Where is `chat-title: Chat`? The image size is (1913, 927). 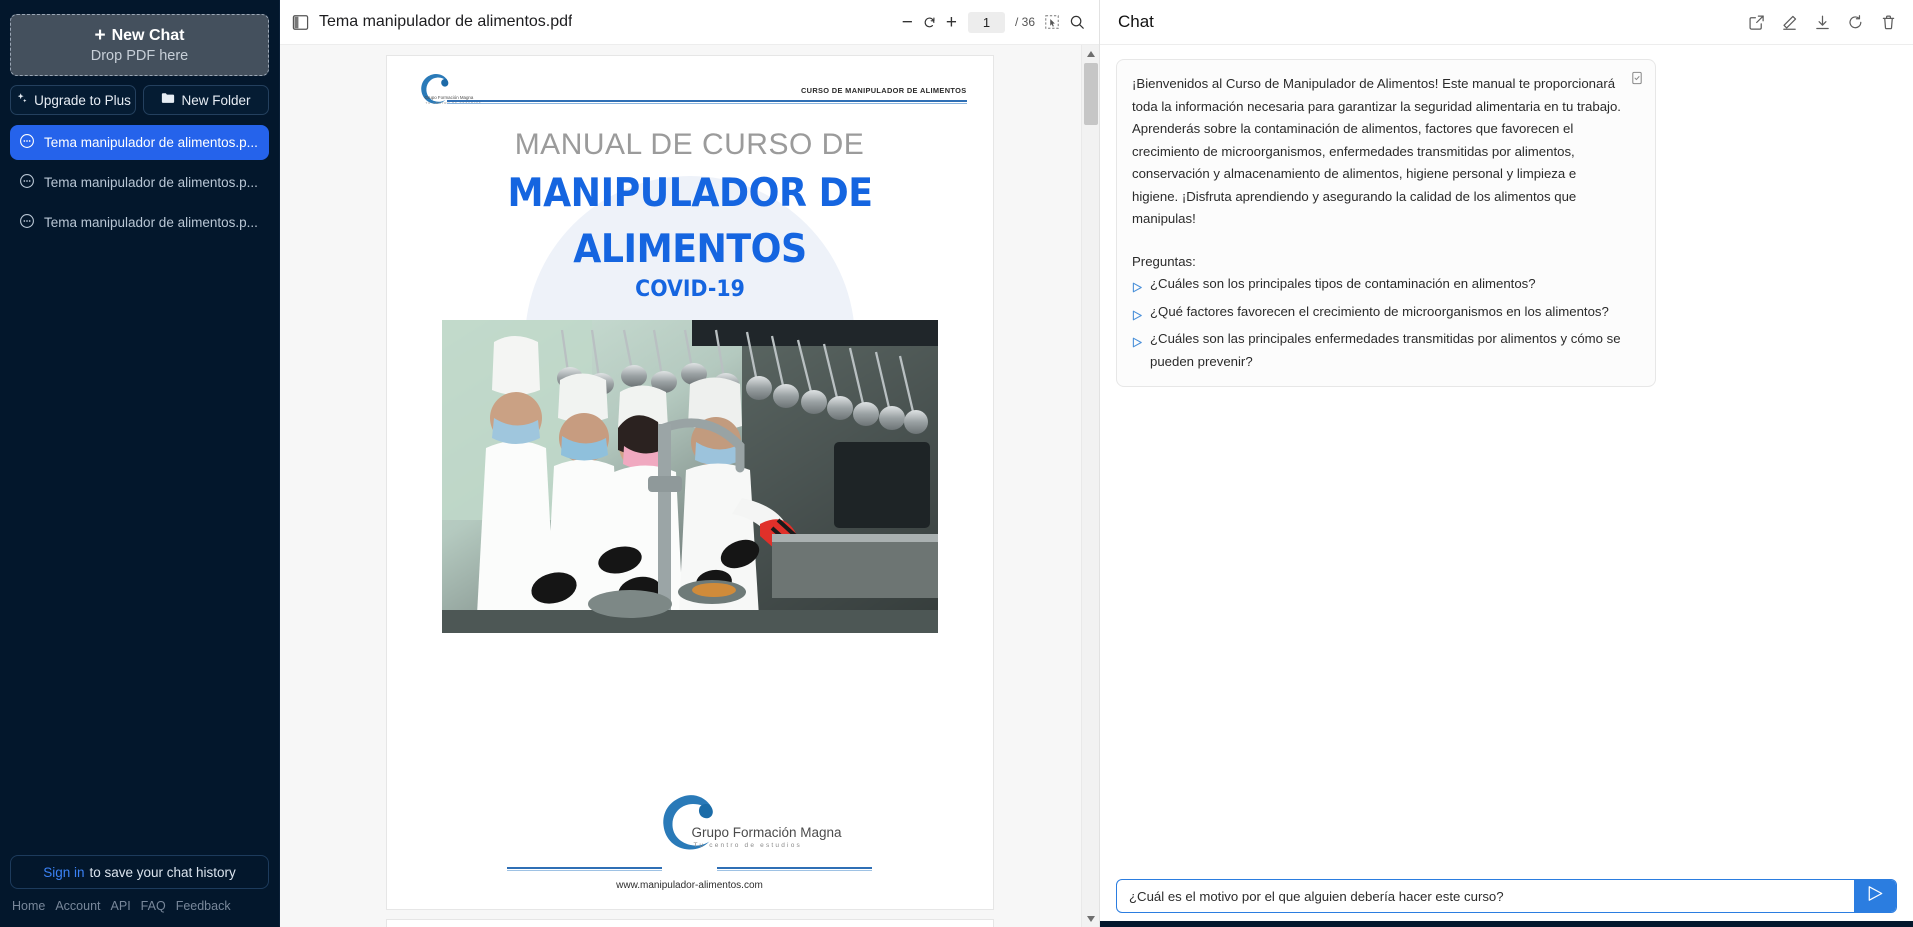
chat-title: Chat is located at coordinates (1136, 21).